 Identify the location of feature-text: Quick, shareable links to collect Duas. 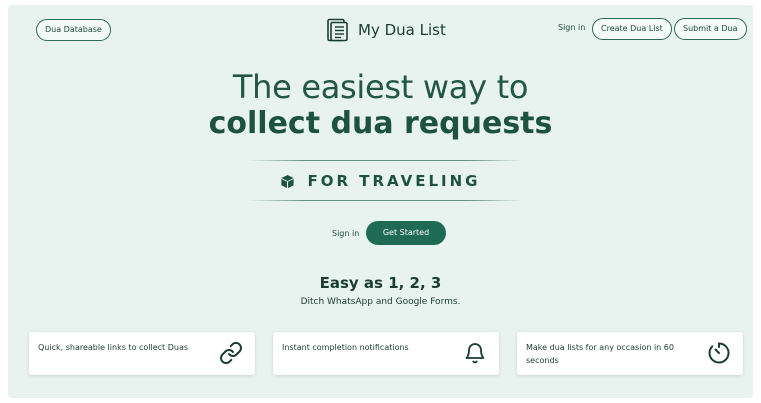
(113, 347).